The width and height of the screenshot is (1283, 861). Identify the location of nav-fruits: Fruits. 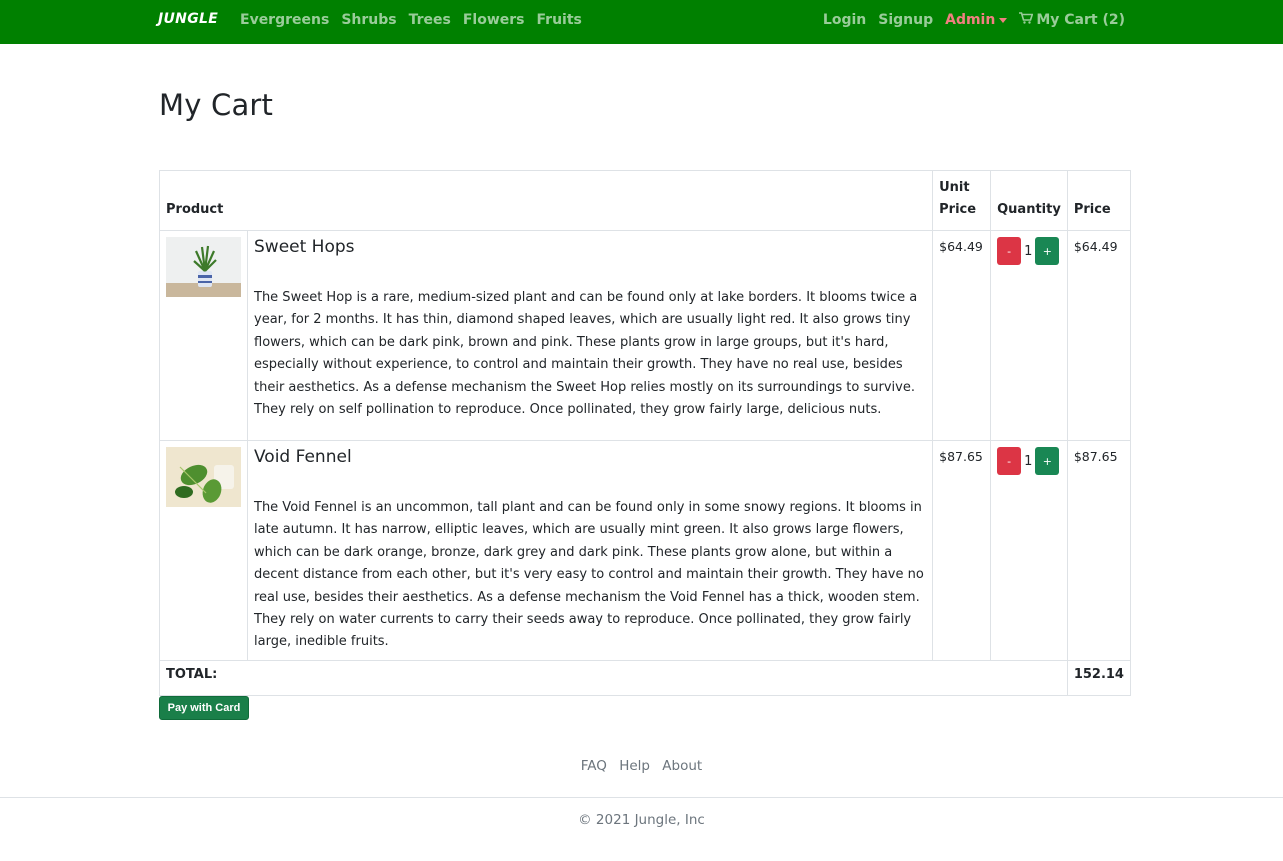
(559, 20).